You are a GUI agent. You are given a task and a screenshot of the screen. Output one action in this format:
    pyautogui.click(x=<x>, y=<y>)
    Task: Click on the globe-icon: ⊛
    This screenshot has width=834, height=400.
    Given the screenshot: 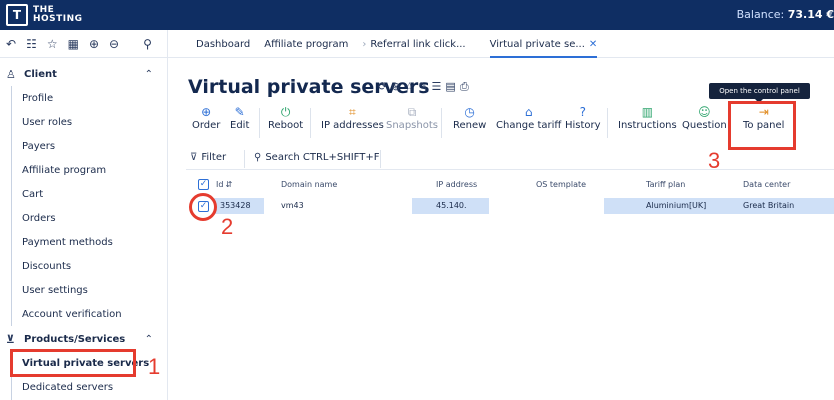 What is the action you would take?
    pyautogui.click(x=397, y=86)
    